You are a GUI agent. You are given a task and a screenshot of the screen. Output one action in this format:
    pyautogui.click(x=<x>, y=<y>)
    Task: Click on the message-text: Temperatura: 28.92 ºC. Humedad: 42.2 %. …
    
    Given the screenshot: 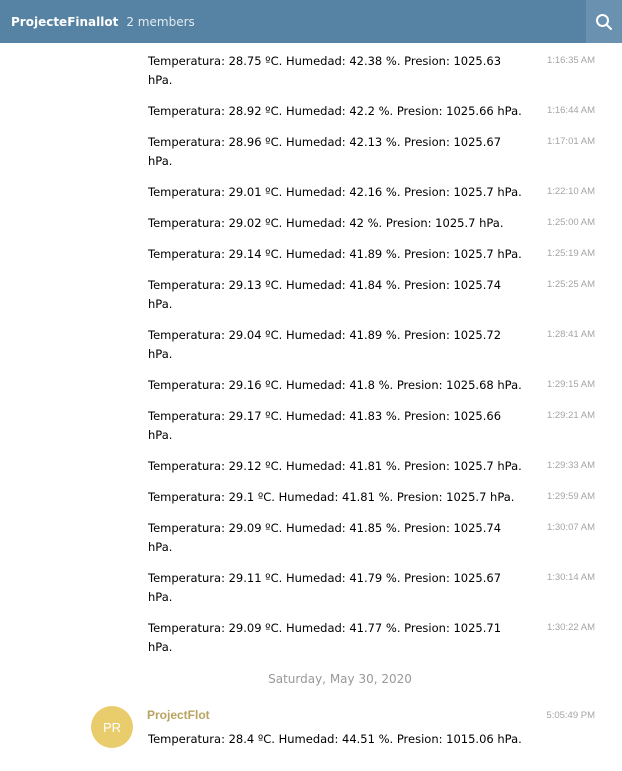 What is the action you would take?
    pyautogui.click(x=335, y=111)
    